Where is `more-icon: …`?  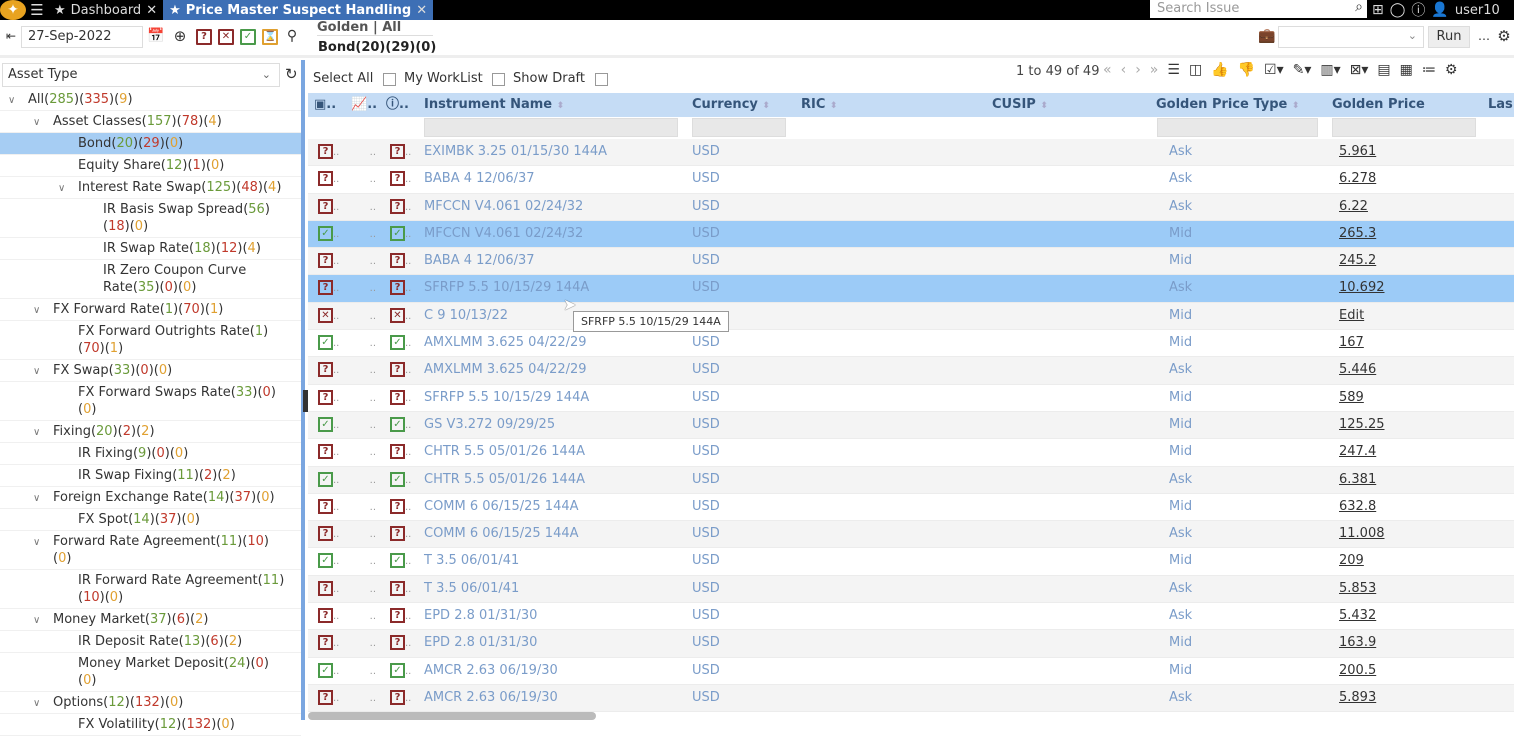 more-icon: … is located at coordinates (1484, 37).